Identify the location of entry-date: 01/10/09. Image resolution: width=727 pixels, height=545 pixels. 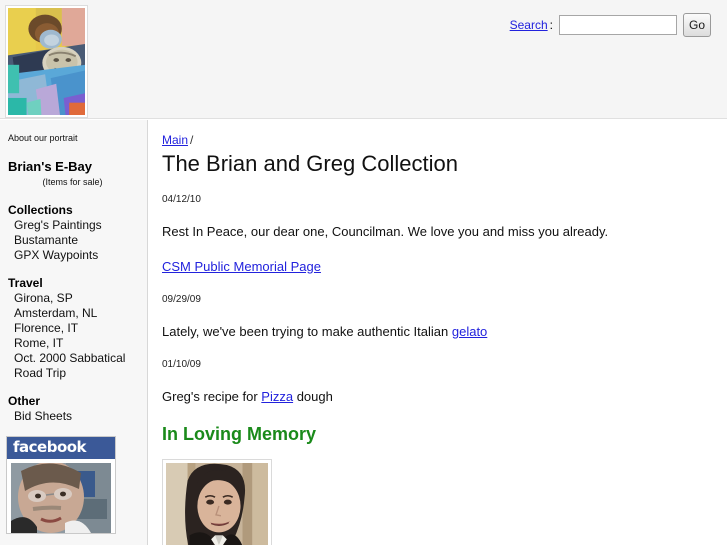
(181, 364).